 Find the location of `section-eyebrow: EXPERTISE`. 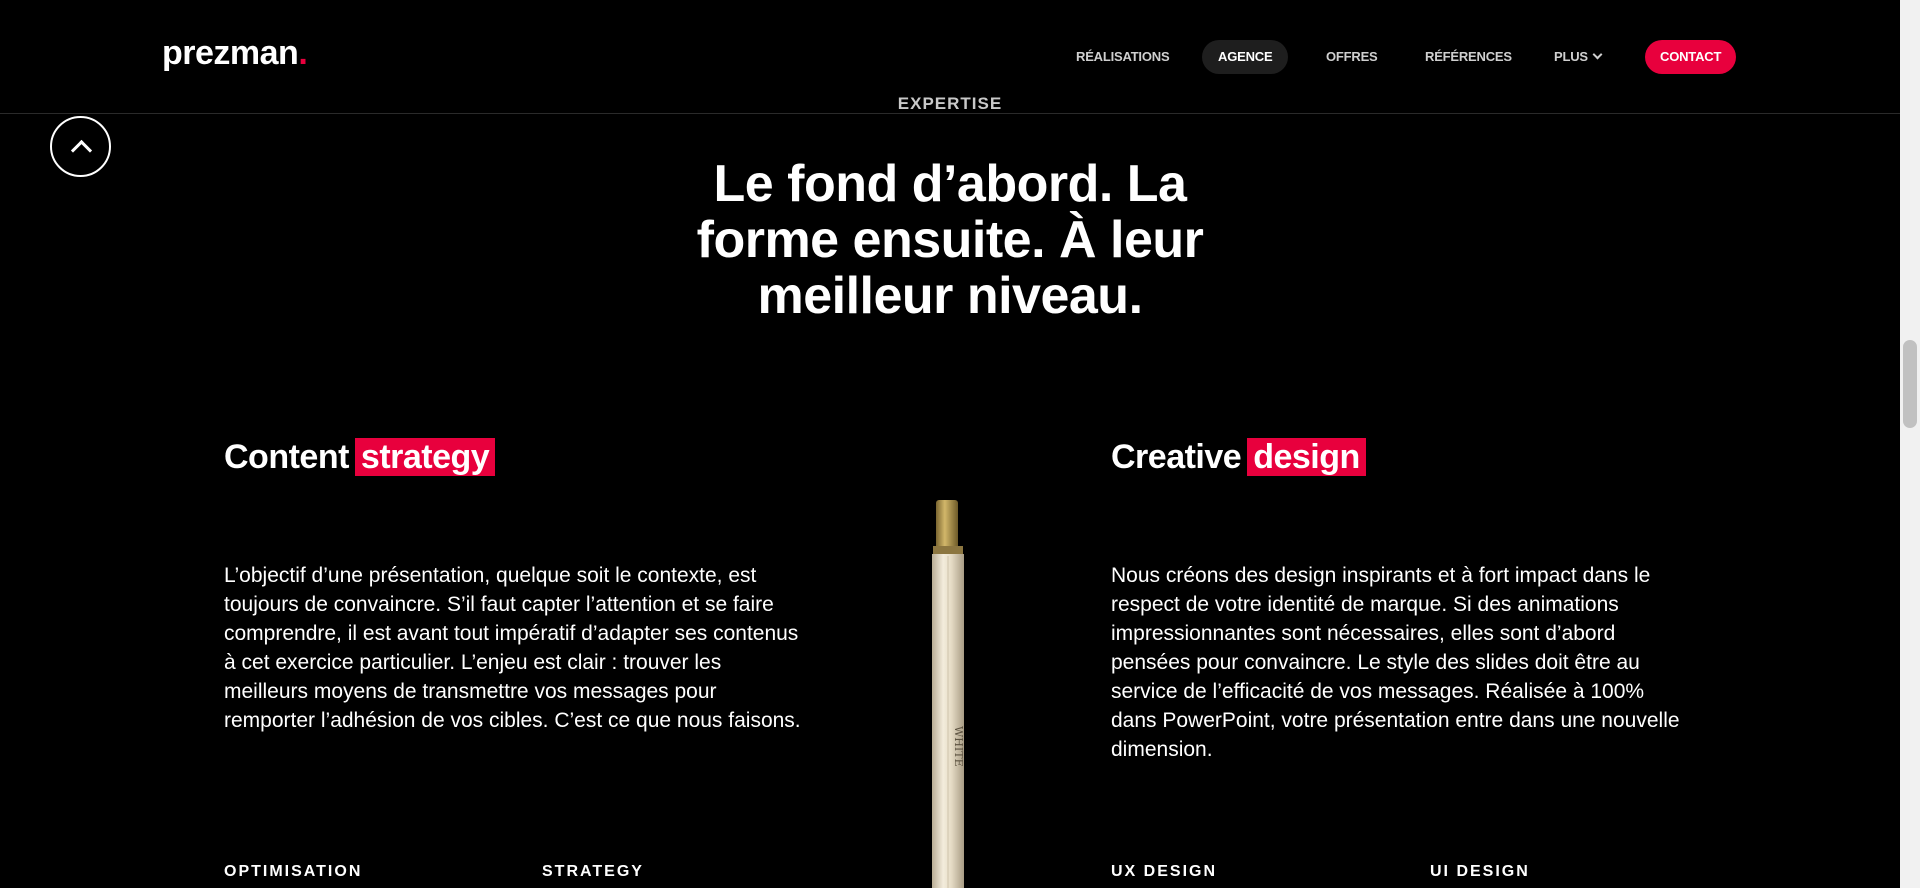

section-eyebrow: EXPERTISE is located at coordinates (950, 103).